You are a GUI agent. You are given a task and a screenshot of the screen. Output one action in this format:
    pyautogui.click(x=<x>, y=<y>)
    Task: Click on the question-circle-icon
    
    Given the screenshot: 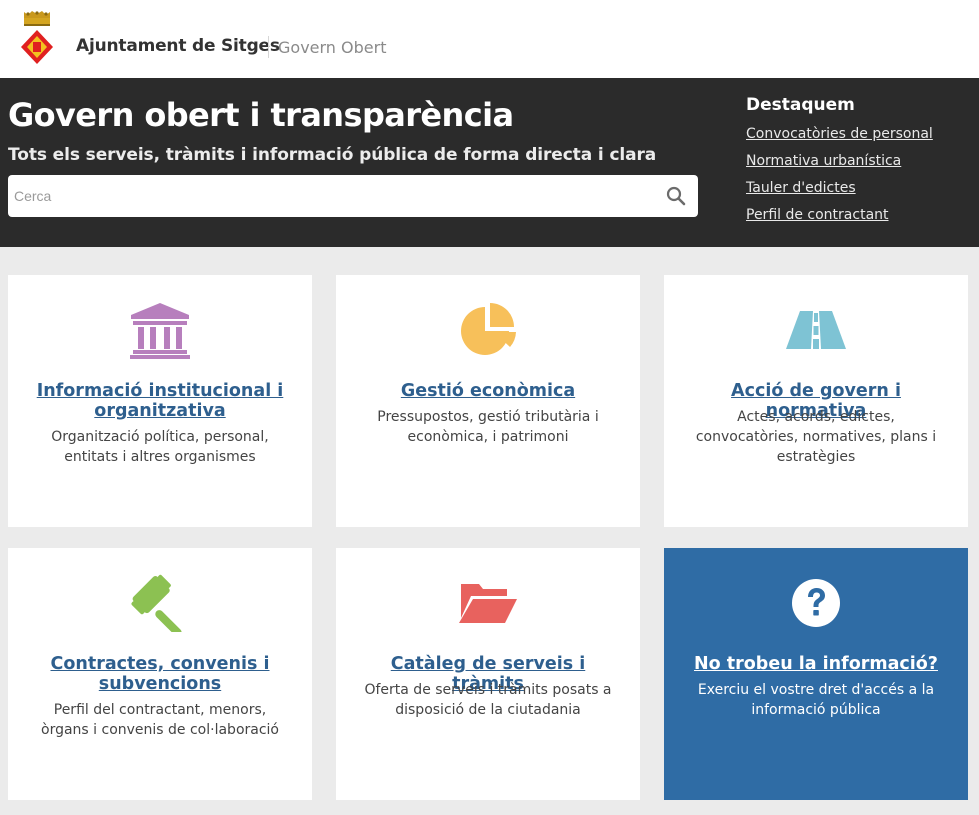 What is the action you would take?
    pyautogui.click(x=816, y=603)
    